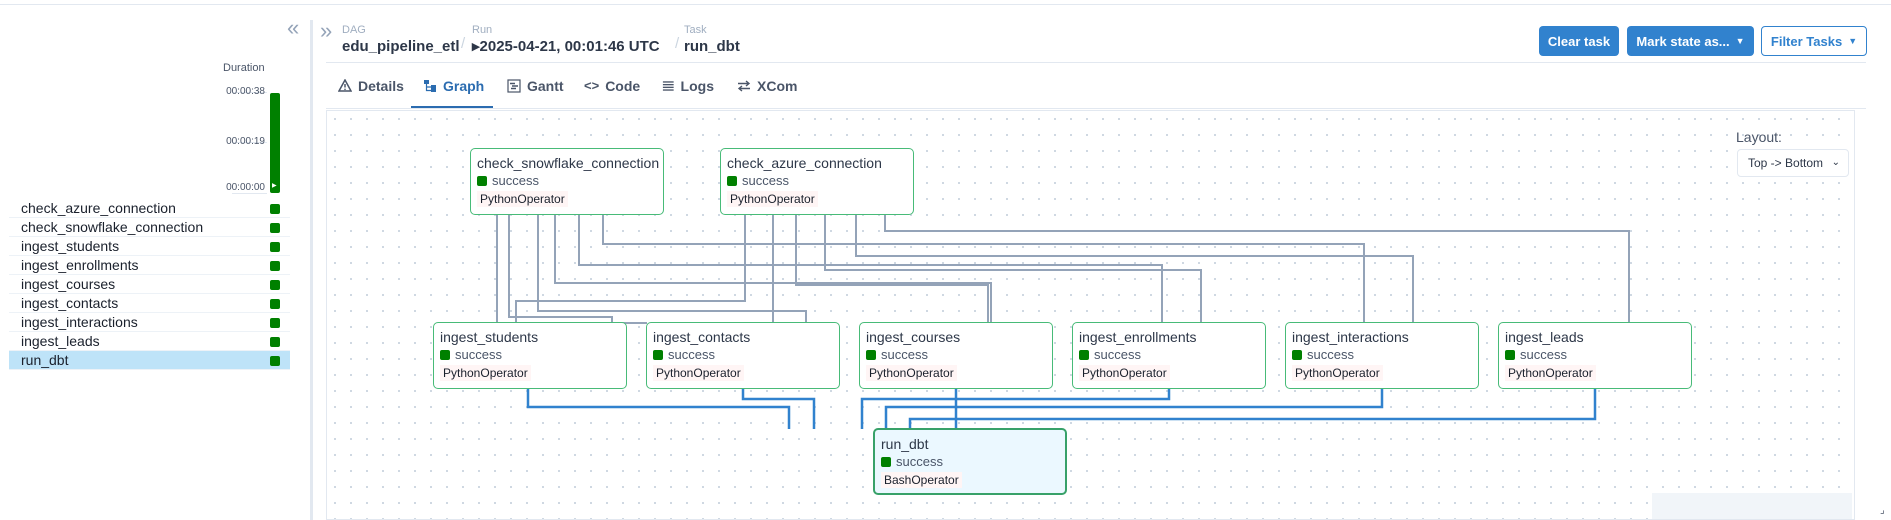 The height and width of the screenshot is (520, 1891). What do you see at coordinates (464, 86) in the screenshot?
I see `tab-graph-label: Graph` at bounding box center [464, 86].